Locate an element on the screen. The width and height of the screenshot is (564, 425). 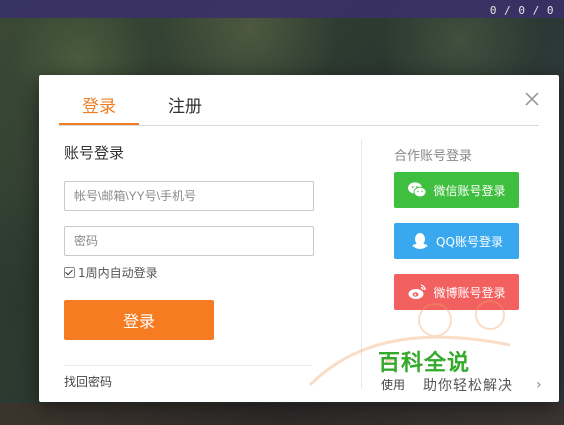
qq-login-label: QQ账号登录 is located at coordinates (469, 241).